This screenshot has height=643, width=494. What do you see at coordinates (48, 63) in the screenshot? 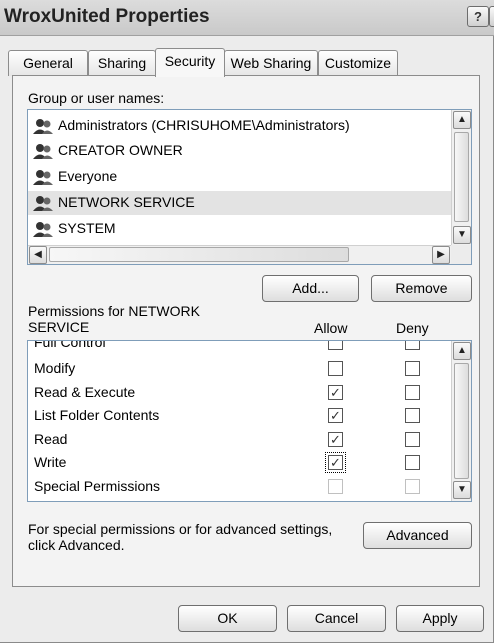
I see `tab-general: General` at bounding box center [48, 63].